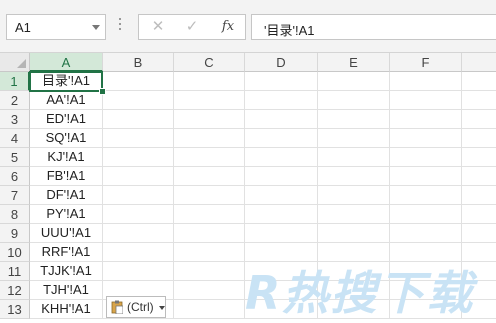 The width and height of the screenshot is (496, 323). Describe the element at coordinates (354, 62) in the screenshot. I see `column-header-e: E` at that location.